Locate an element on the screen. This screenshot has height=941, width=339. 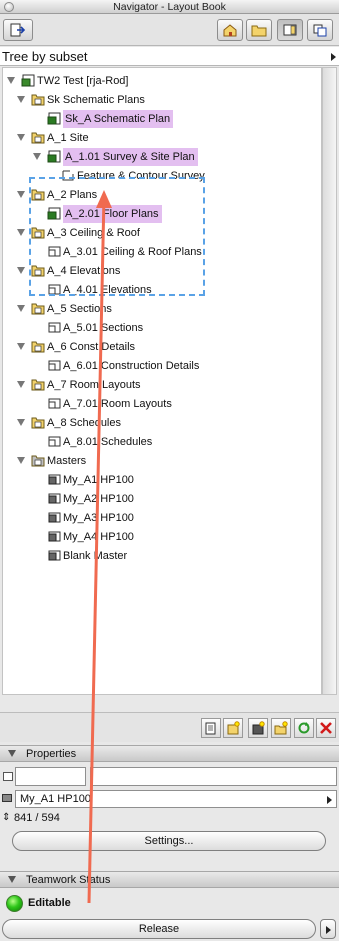
layout-name-field is located at coordinates (213, 776).